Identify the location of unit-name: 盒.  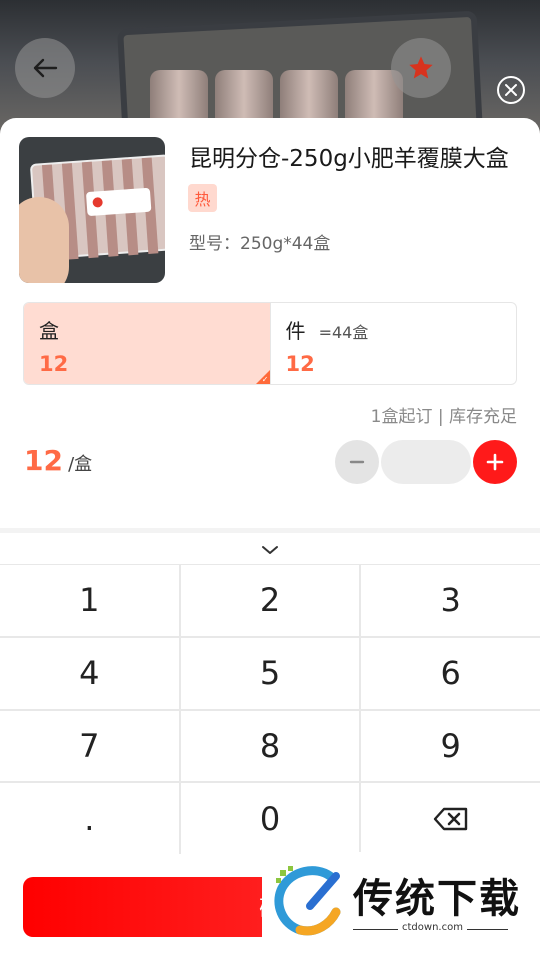
(49, 331).